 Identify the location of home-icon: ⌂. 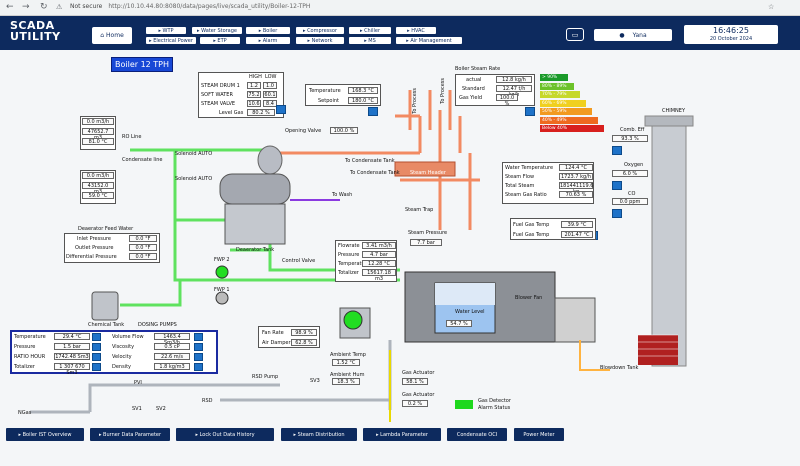
(102, 35).